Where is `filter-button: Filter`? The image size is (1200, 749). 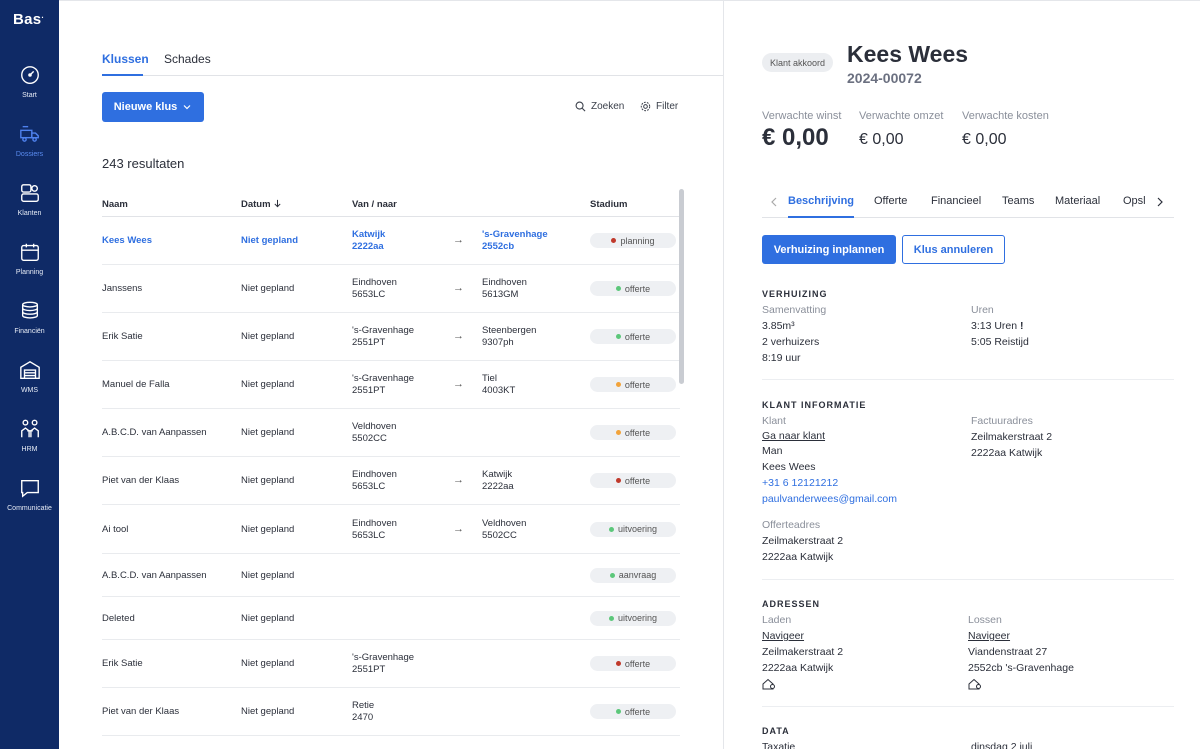
filter-button: Filter is located at coordinates (659, 106).